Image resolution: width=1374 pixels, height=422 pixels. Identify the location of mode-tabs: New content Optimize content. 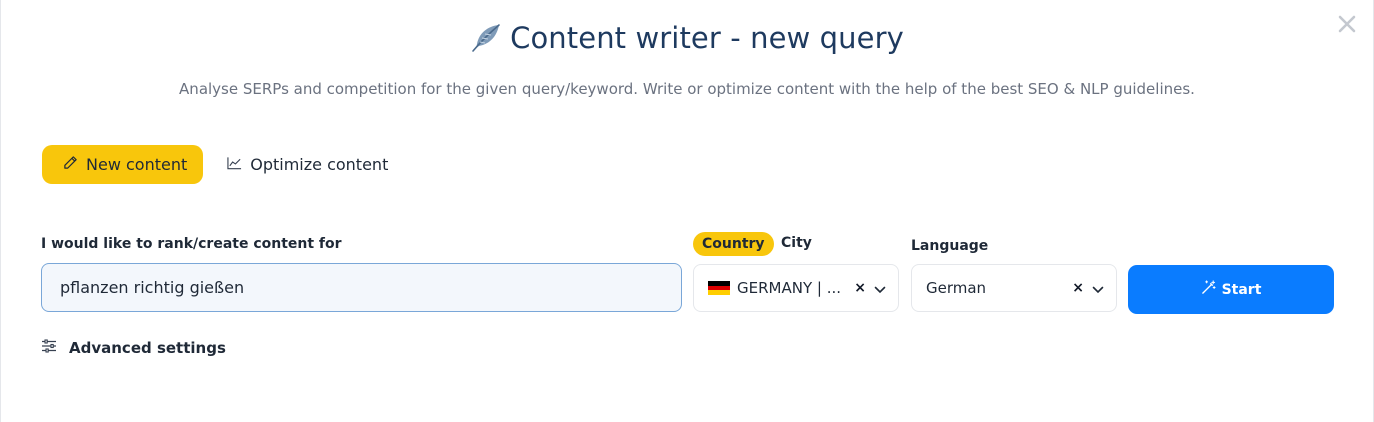
(215, 164).